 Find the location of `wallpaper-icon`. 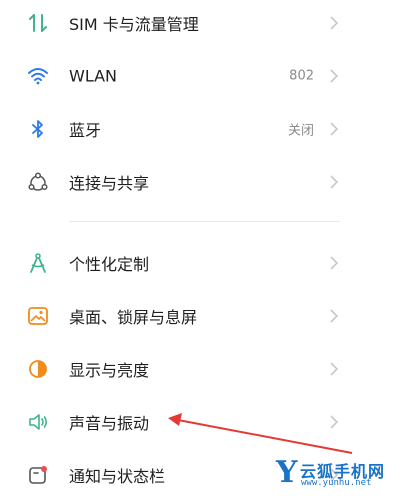

wallpaper-icon is located at coordinates (38, 316).